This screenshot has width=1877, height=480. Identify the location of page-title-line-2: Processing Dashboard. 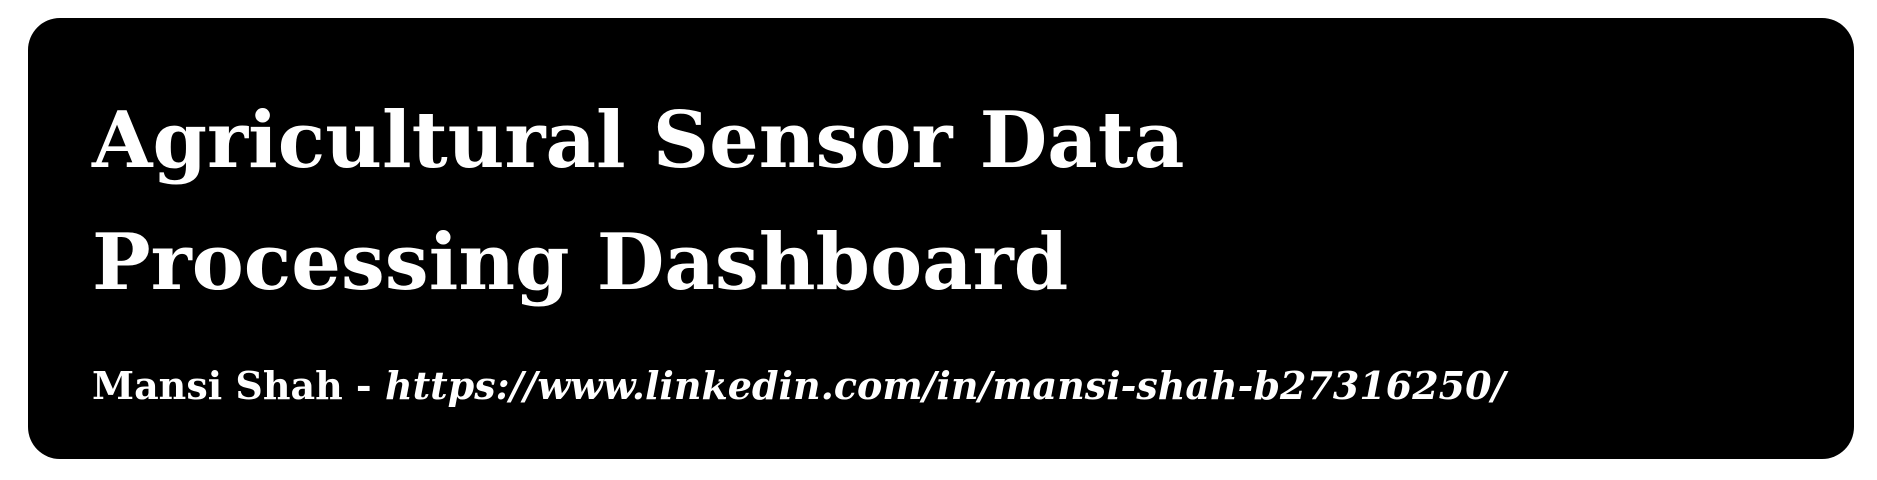
(580, 262).